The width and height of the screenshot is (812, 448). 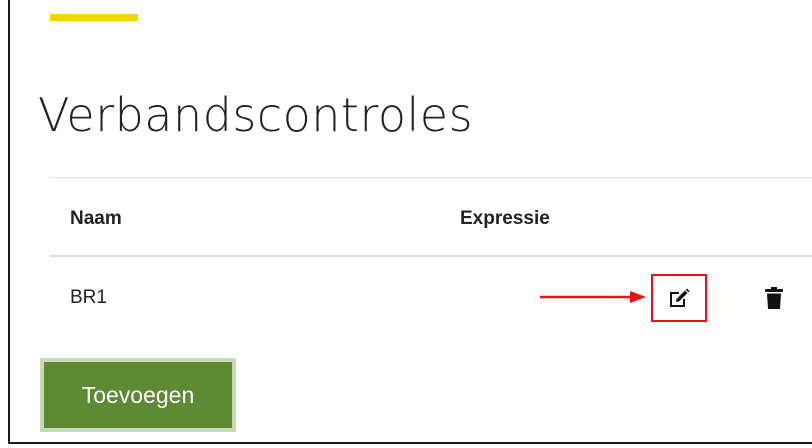 I want to click on row-name-cell: BR1, so click(x=88, y=297).